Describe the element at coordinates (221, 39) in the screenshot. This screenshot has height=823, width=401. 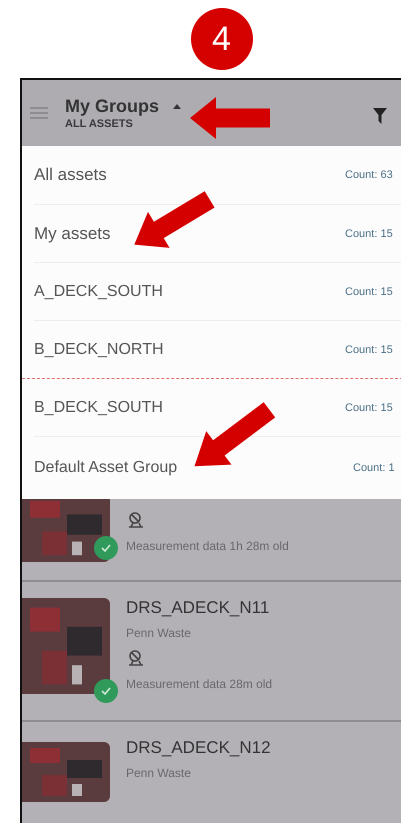
I see `step-number-badge: 4` at that location.